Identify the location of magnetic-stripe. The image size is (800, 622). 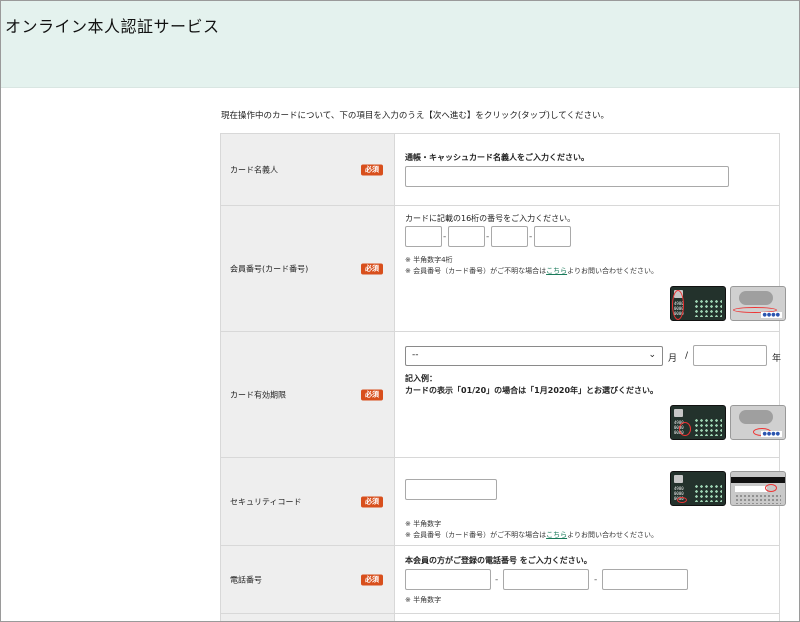
(758, 480).